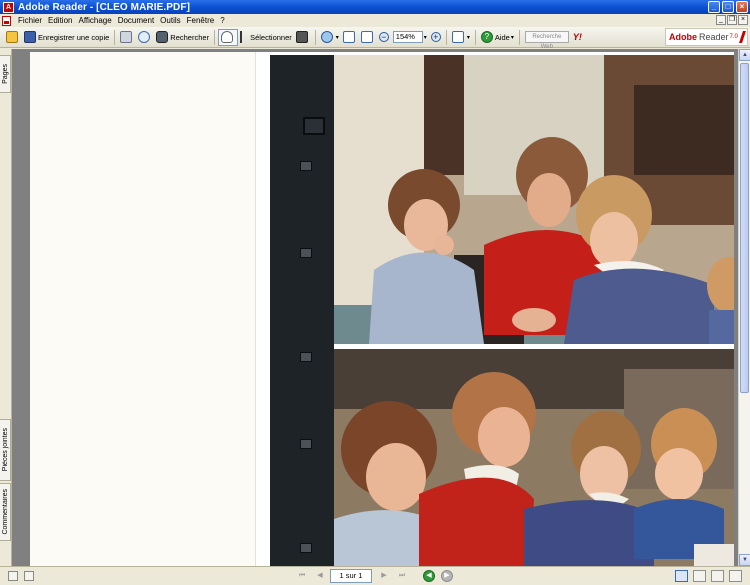 The image size is (750, 585). What do you see at coordinates (429, 576) in the screenshot?
I see `previous-view-button: ◀` at bounding box center [429, 576].